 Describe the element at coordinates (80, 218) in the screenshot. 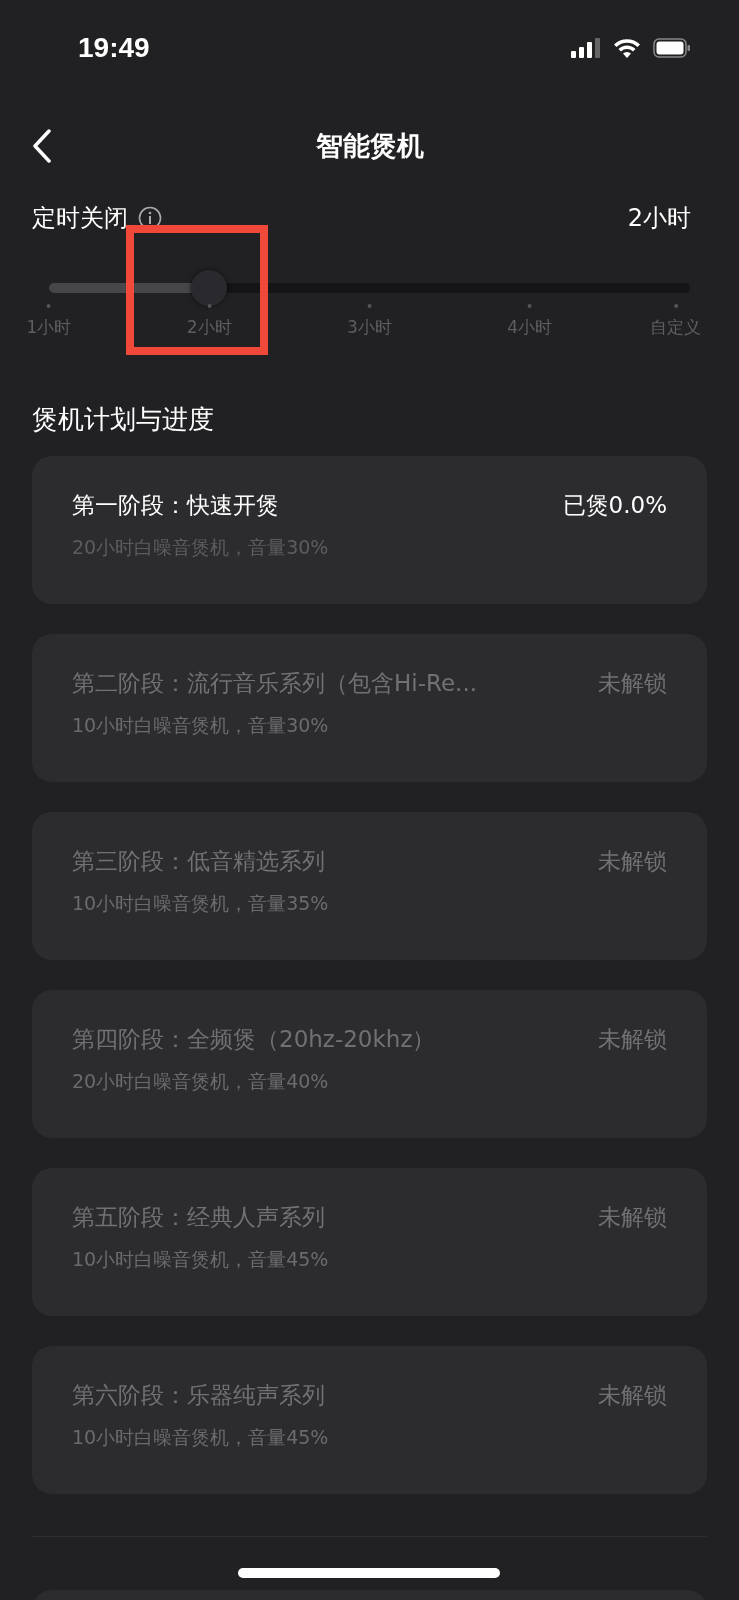

I see `timer-label: 定时关闭` at that location.